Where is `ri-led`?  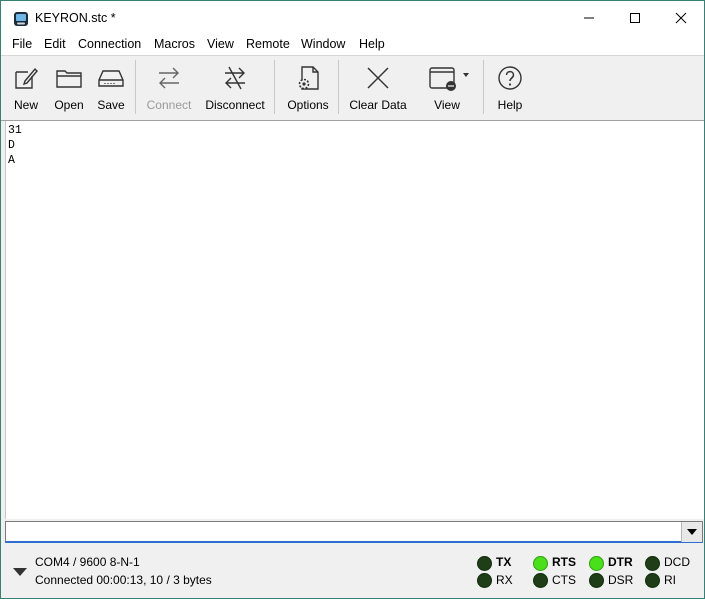
ri-led is located at coordinates (652, 580).